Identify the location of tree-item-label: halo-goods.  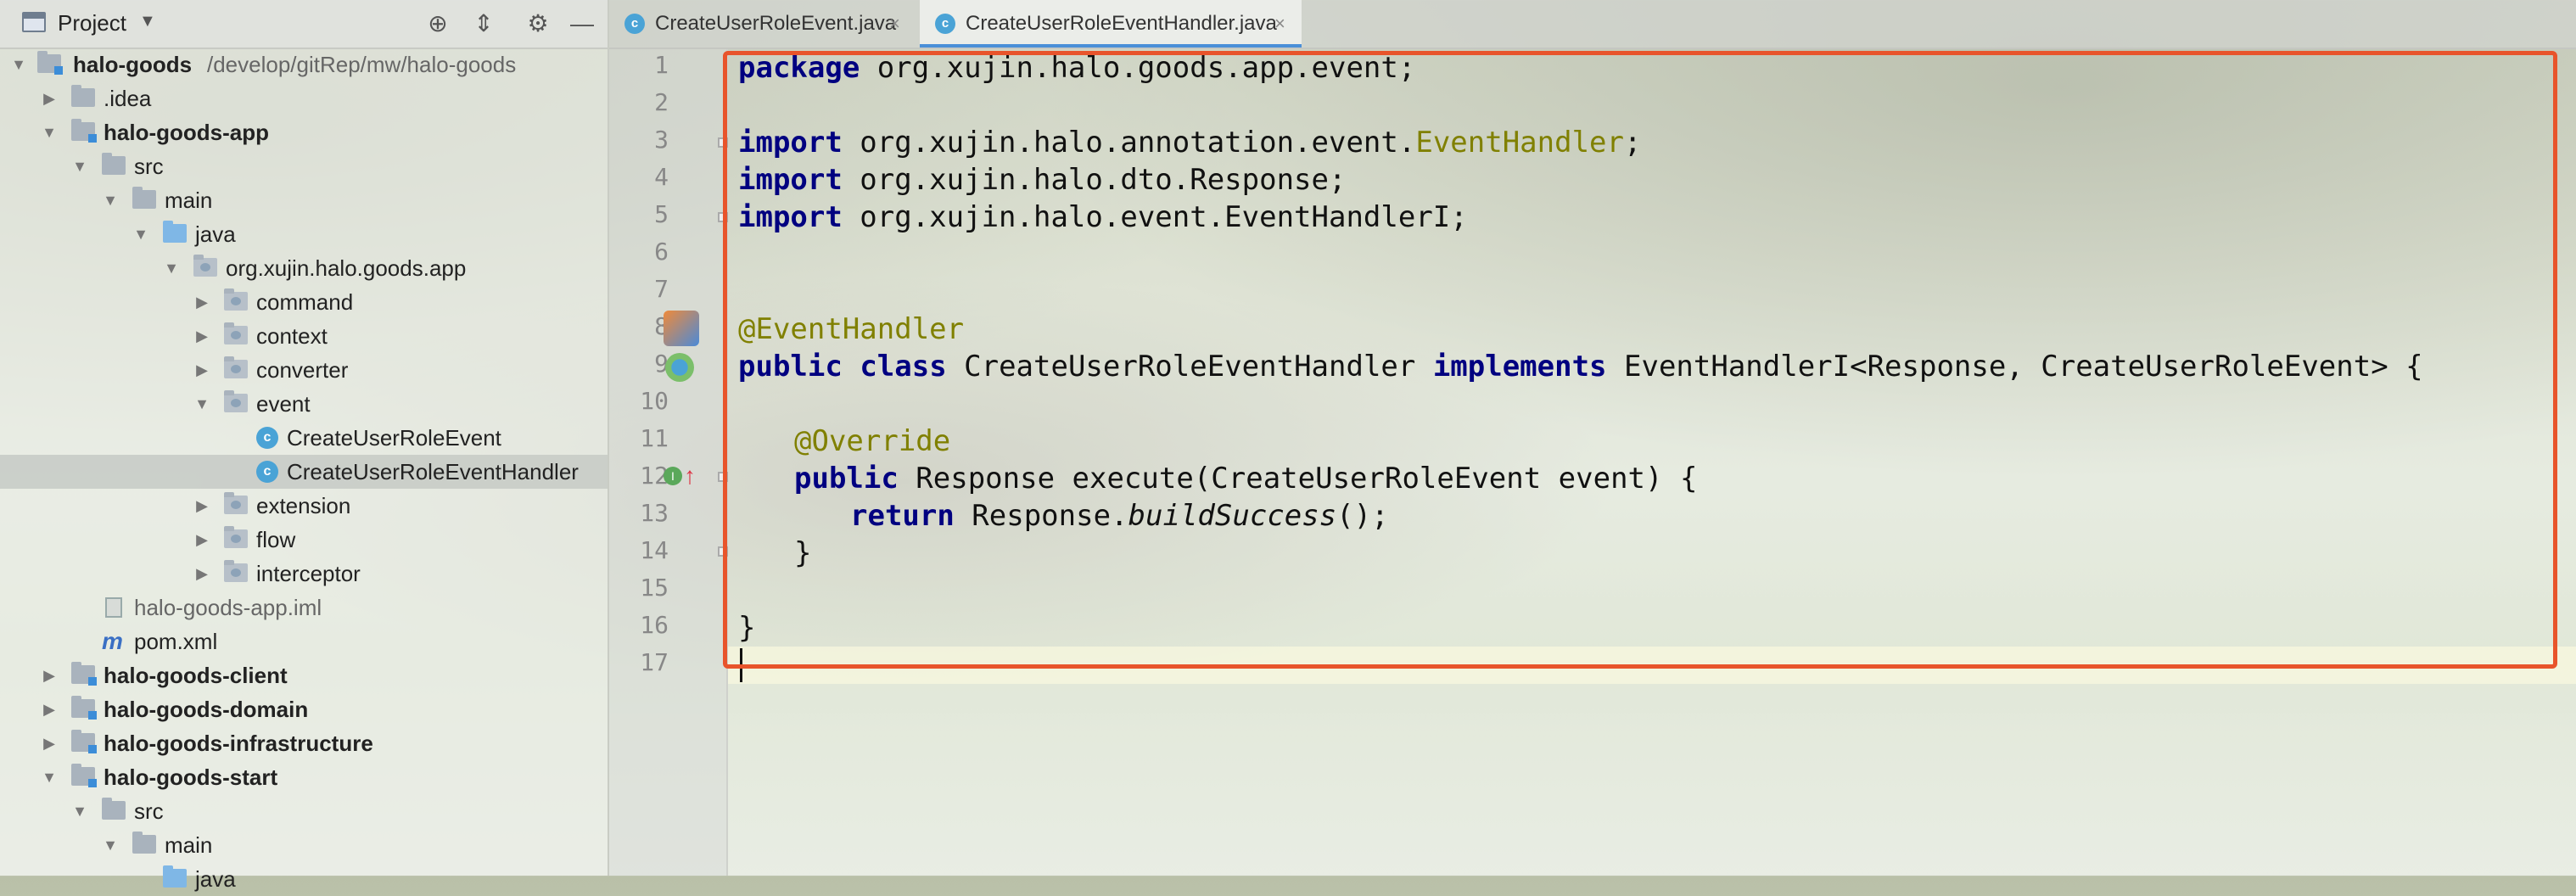
(133, 64).